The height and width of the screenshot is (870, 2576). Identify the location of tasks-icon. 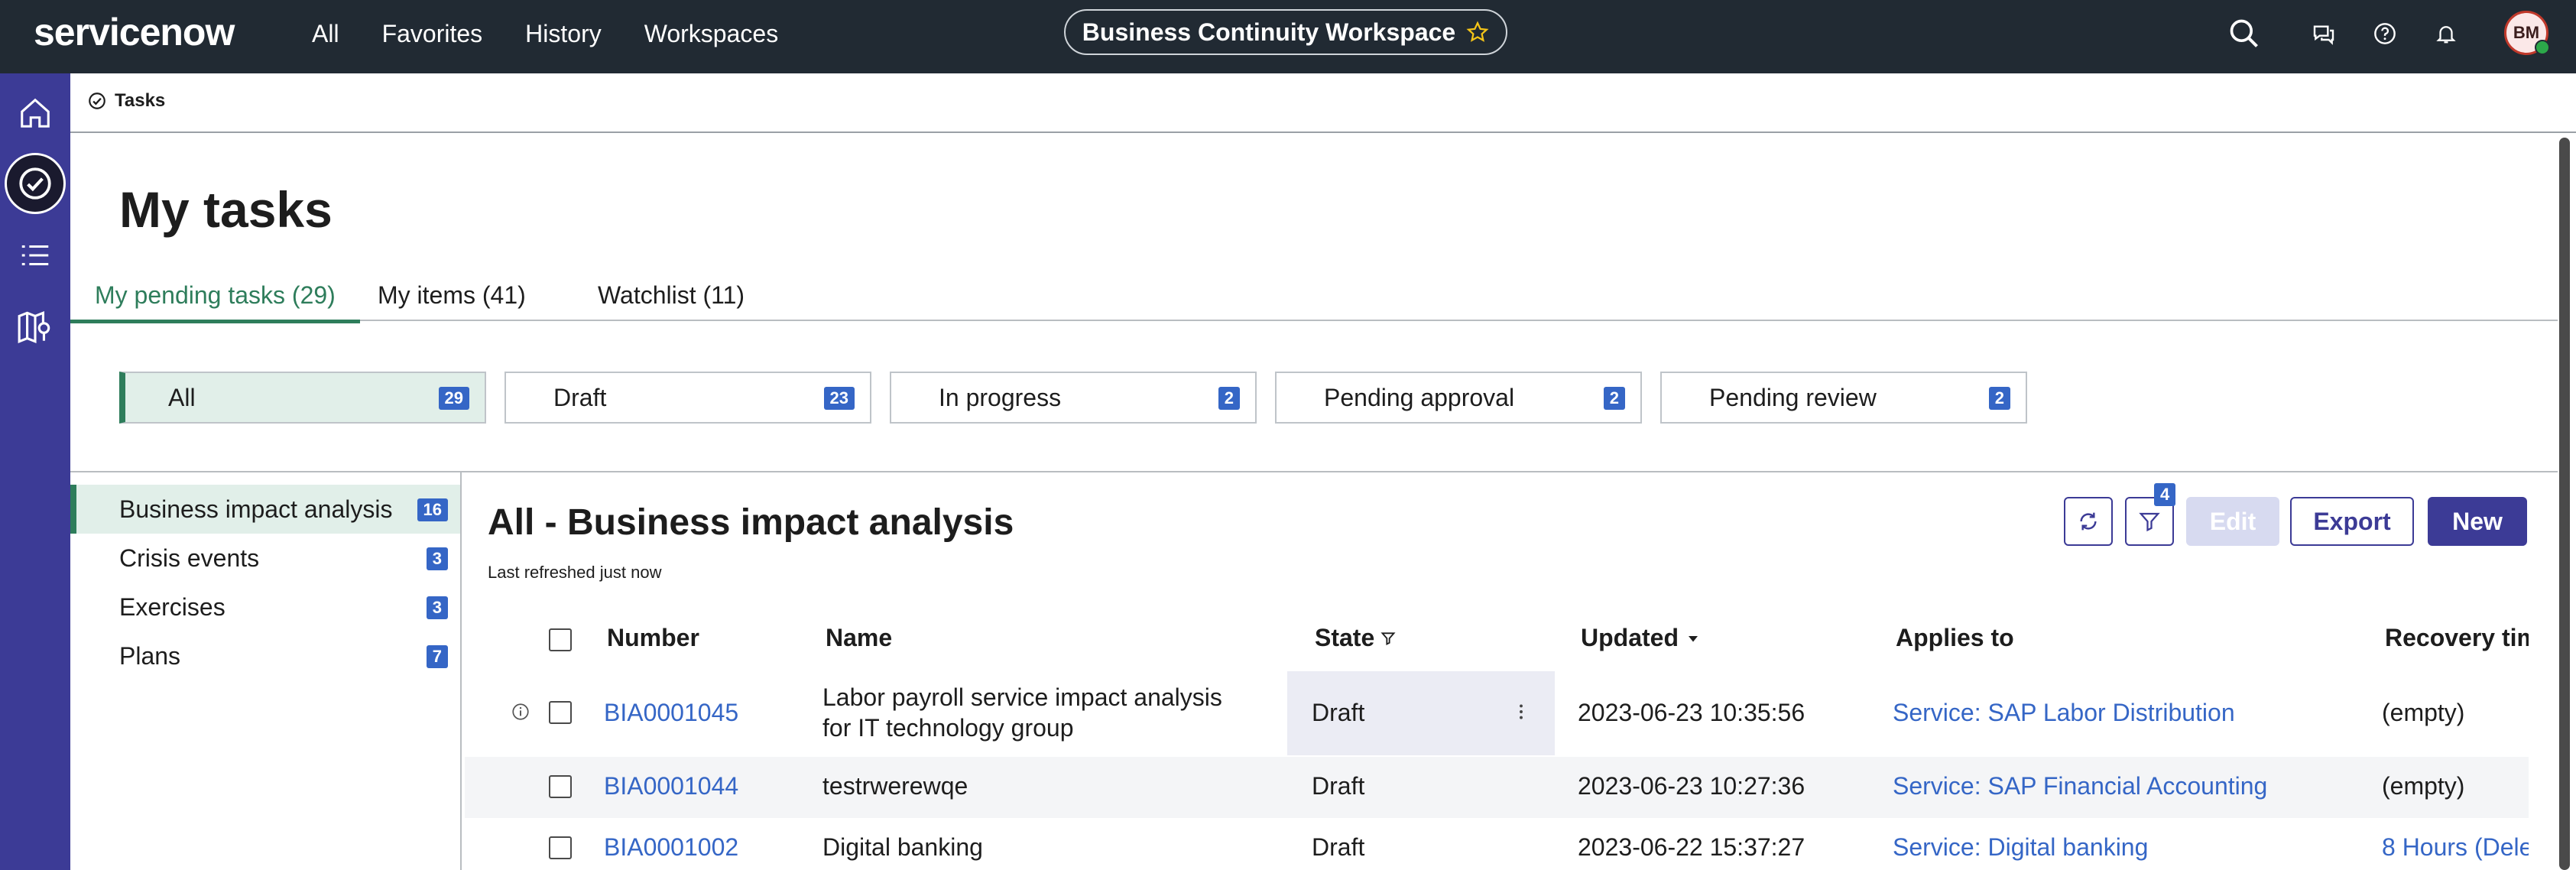
(35, 183).